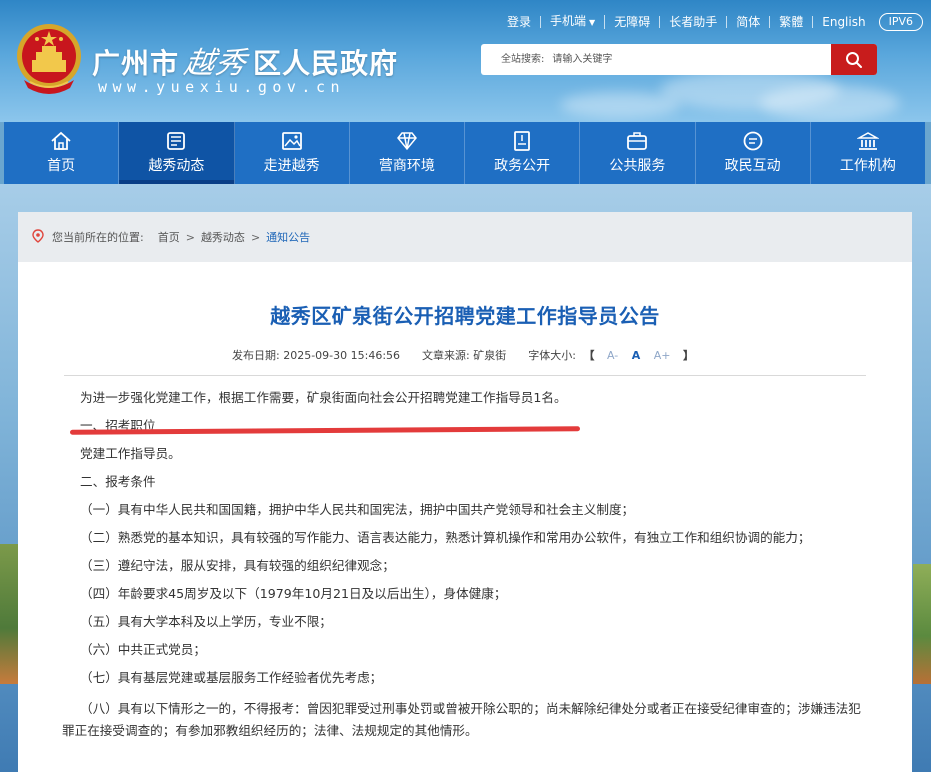 This screenshot has height=772, width=931. I want to click on breadcrumb-prefix: 您当前所在的位置:, so click(98, 237).